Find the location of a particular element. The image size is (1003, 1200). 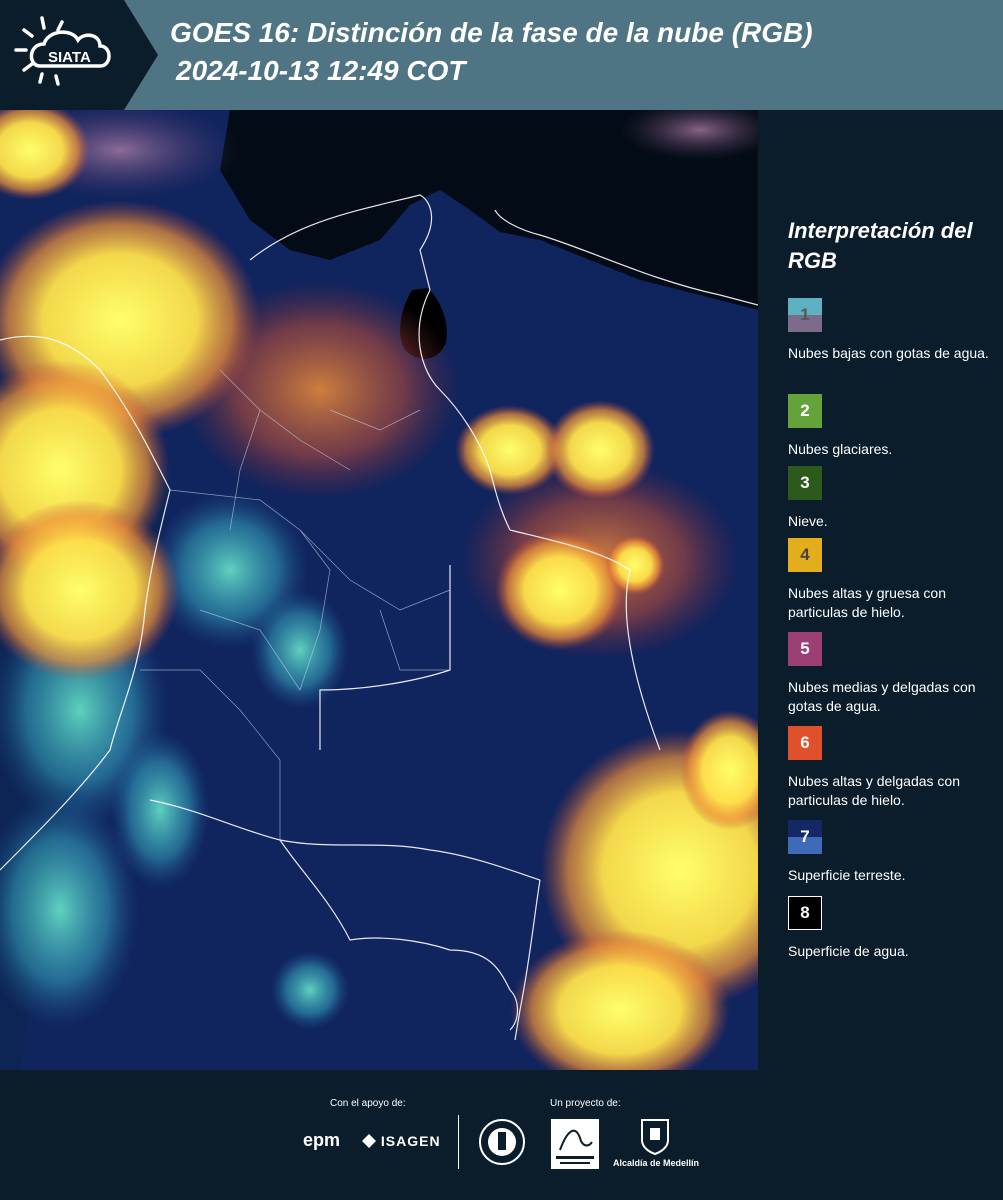

medellin-logo-label: Alcaldía de Medellín is located at coordinates (656, 1163).